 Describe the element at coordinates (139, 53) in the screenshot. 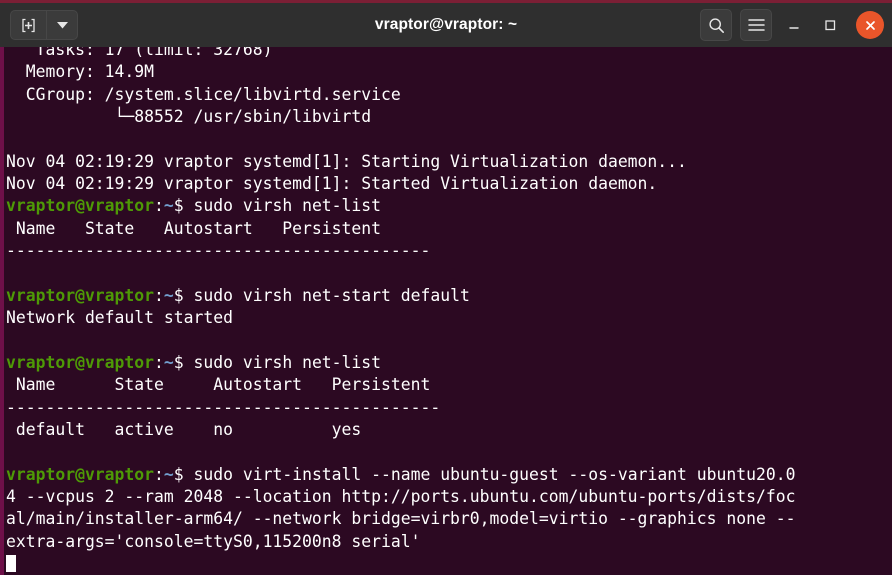

I see `terminal-output-line: Tasks: 17 (limit: 32768)` at that location.